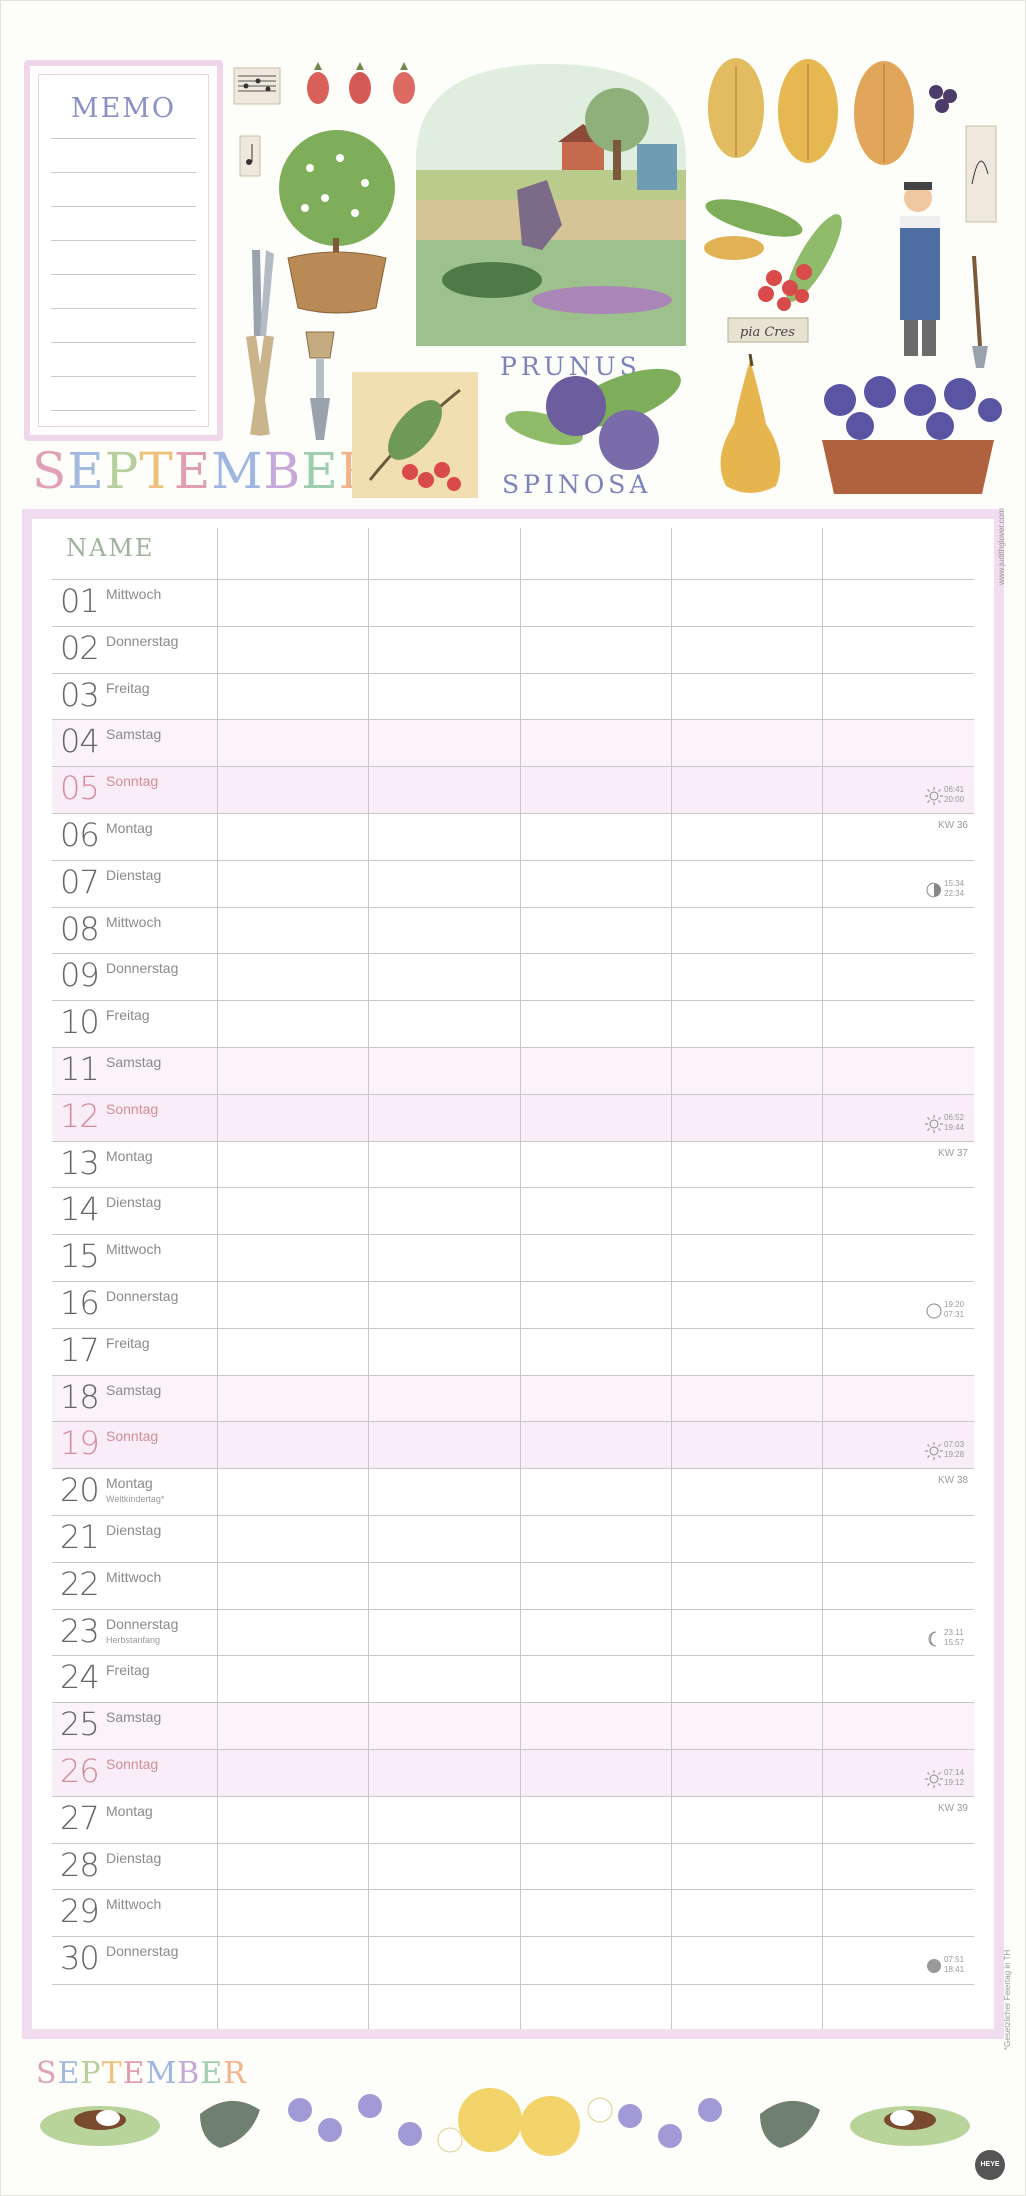 Image resolution: width=1026 pixels, height=2196 pixels. Describe the element at coordinates (912, 435) in the screenshot. I see `pansy-planter-illustration` at that location.